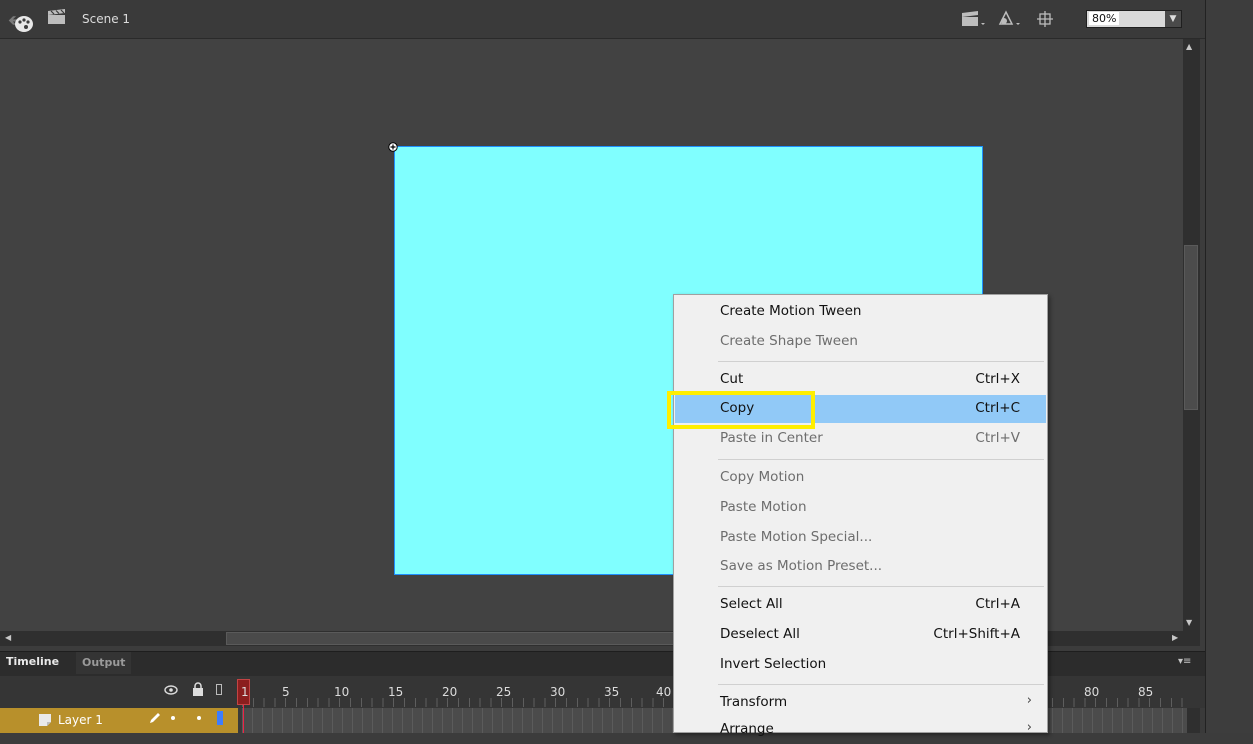  Describe the element at coordinates (1146, 692) in the screenshot. I see `frame-number: 85` at that location.